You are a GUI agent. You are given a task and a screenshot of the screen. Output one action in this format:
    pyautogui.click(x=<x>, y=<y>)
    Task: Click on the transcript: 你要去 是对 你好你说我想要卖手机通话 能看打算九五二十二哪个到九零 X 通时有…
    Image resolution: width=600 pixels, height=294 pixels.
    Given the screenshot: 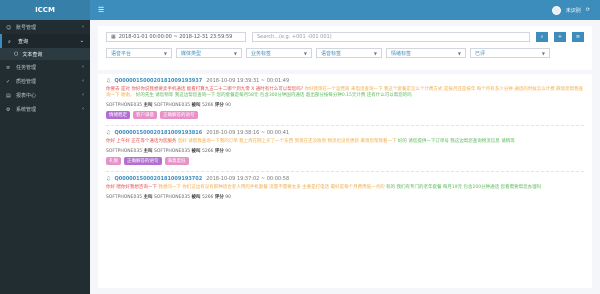 What is the action you would take?
    pyautogui.click(x=345, y=92)
    